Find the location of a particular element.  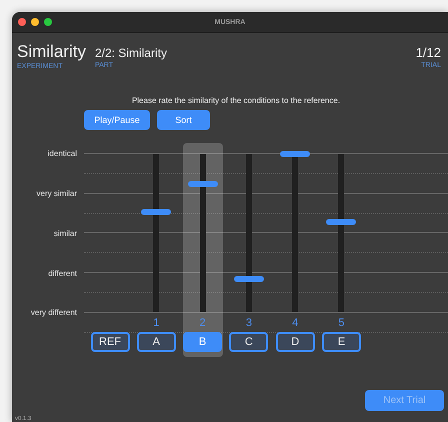

scale-label: identical is located at coordinates (61, 153).